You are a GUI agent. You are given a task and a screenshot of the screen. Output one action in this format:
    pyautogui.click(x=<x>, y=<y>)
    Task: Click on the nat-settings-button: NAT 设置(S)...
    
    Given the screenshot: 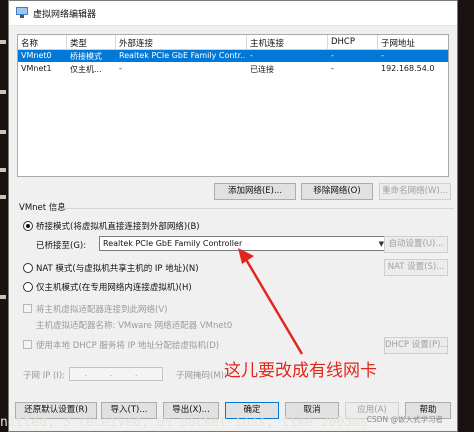 What is the action you would take?
    pyautogui.click(x=416, y=267)
    